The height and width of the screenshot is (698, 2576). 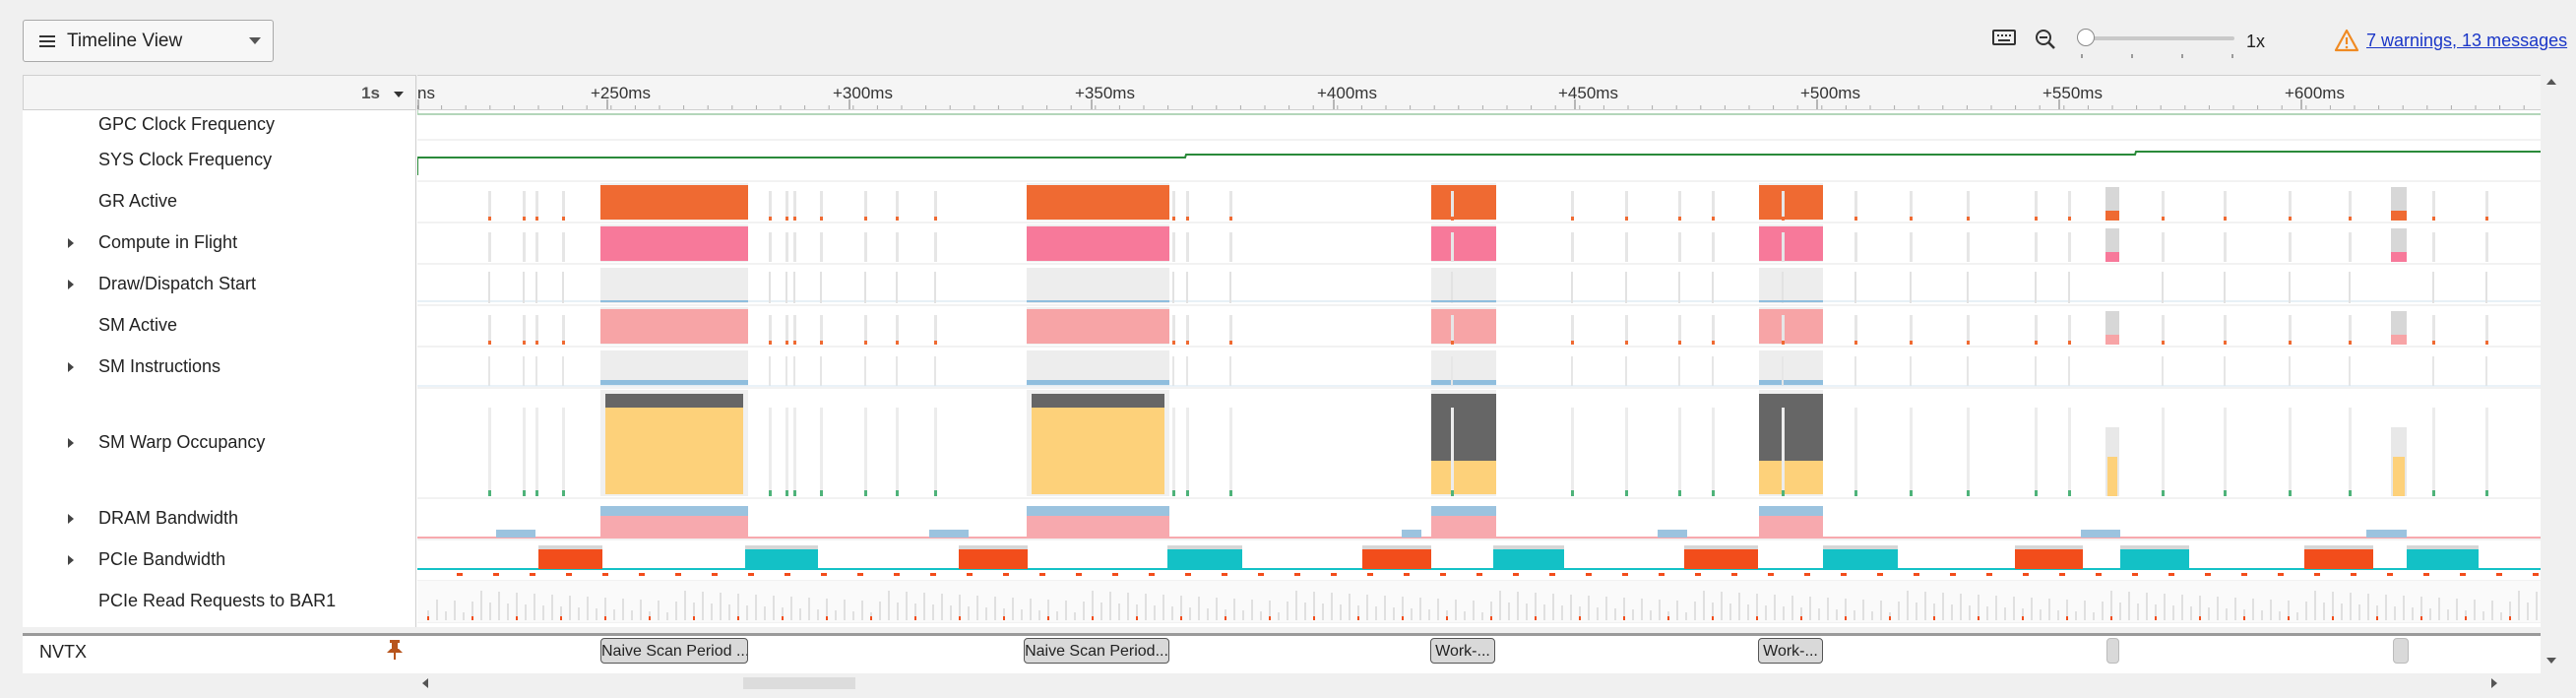 What do you see at coordinates (219, 284) in the screenshot?
I see `row-label: Draw/Dispatch Start` at bounding box center [219, 284].